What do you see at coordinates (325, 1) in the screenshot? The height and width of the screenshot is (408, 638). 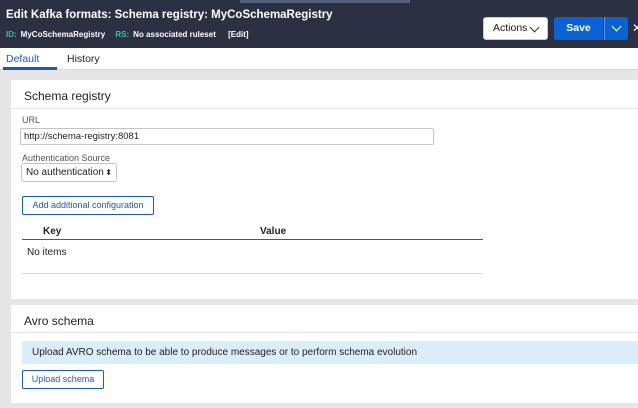 I see `header-top-strip` at bounding box center [325, 1].